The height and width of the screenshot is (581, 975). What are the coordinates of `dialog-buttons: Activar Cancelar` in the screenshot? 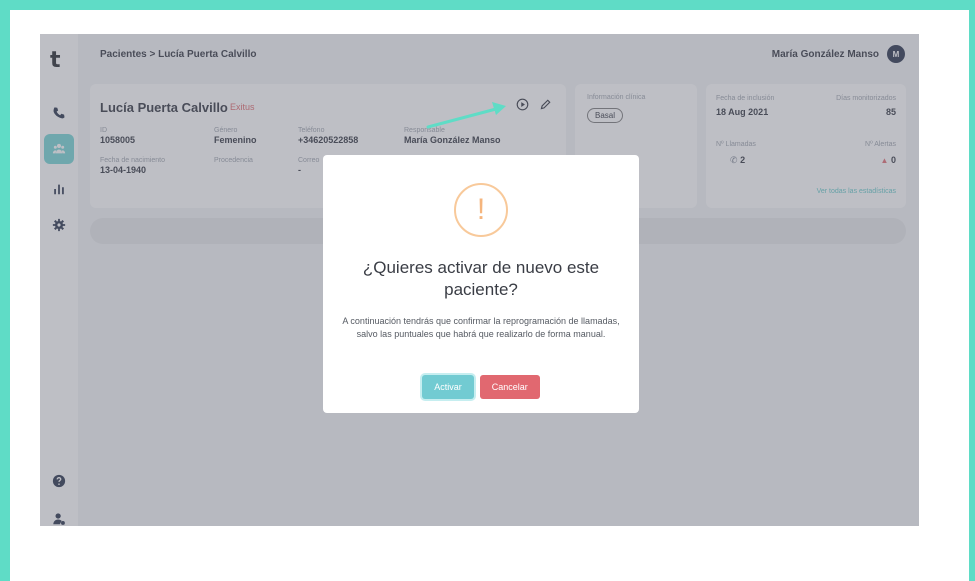 It's located at (481, 387).